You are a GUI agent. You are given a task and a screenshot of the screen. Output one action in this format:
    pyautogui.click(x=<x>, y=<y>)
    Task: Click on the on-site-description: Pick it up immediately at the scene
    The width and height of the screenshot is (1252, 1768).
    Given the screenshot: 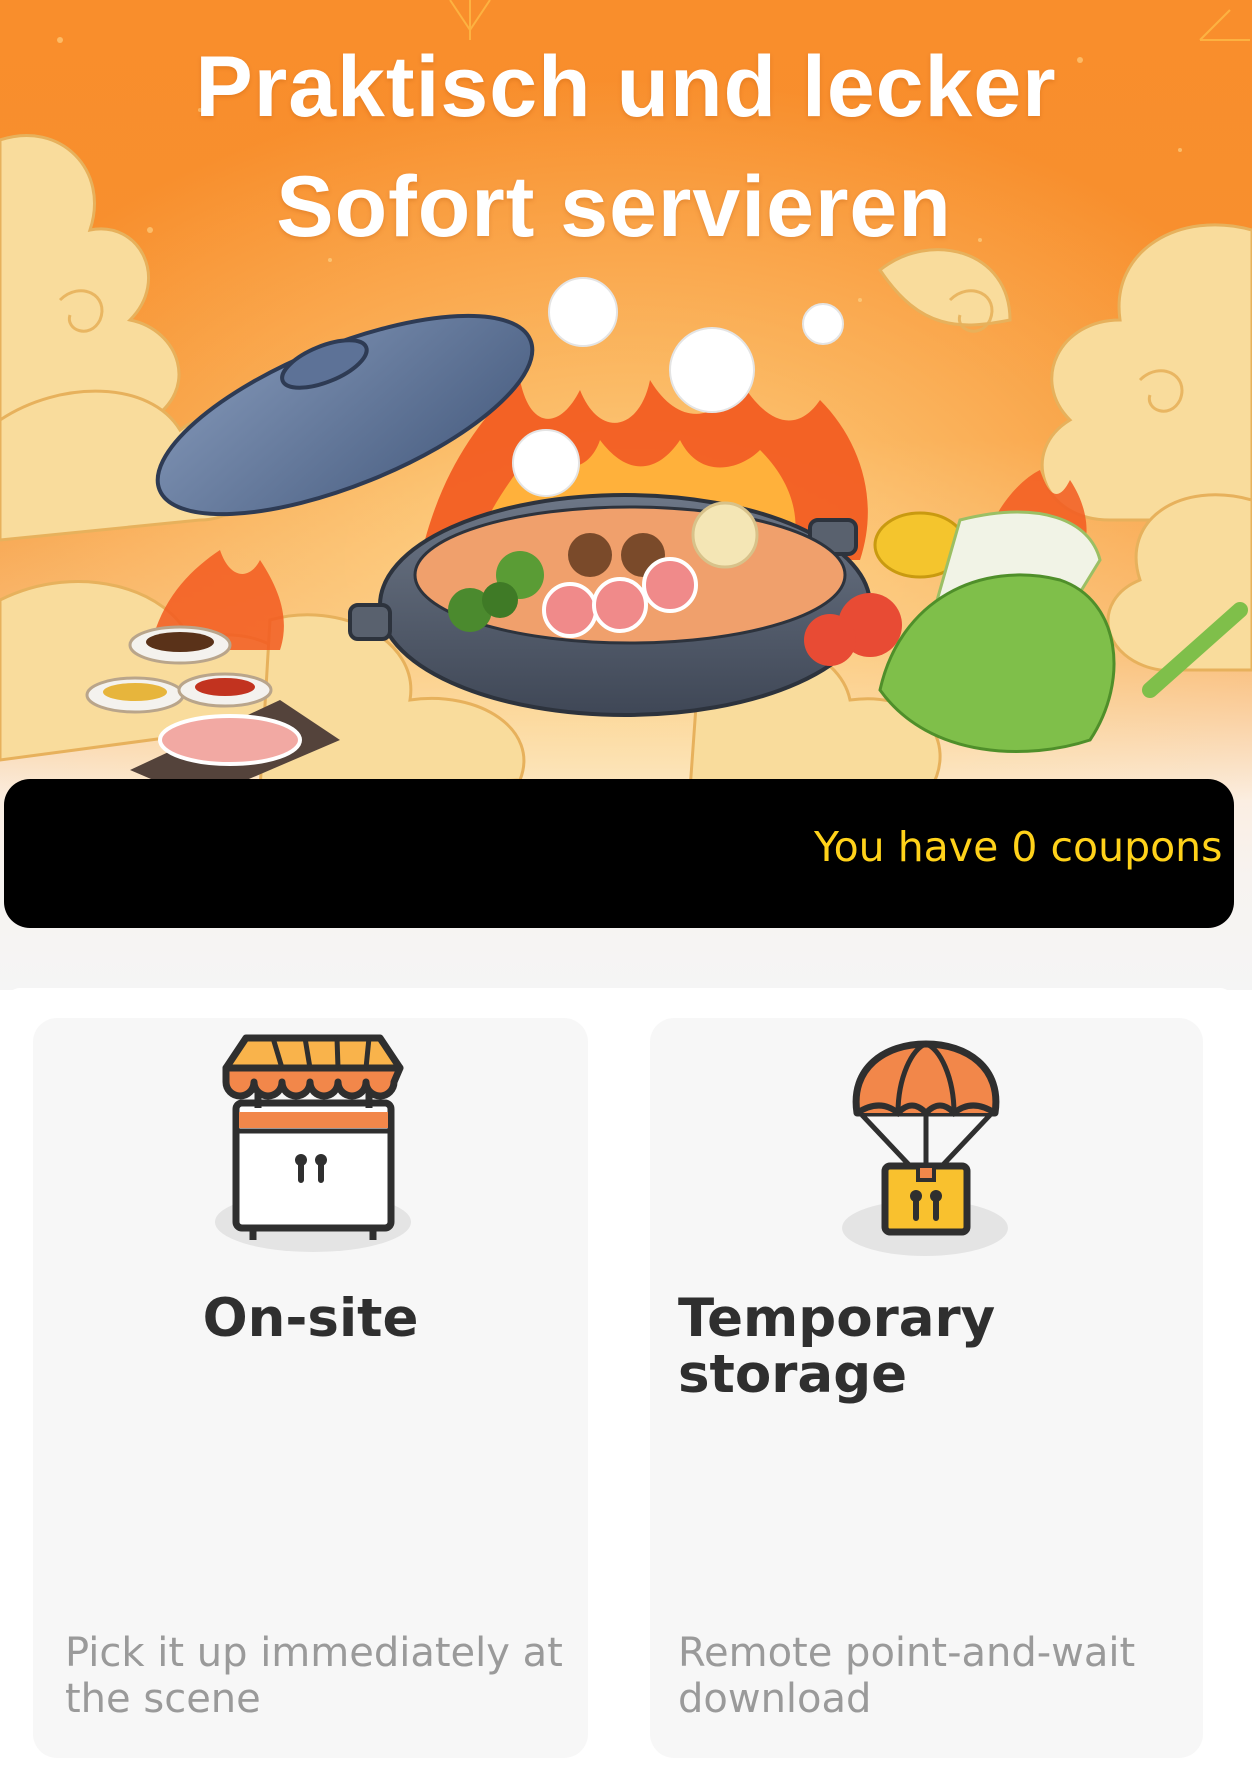 What is the action you would take?
    pyautogui.click(x=314, y=1676)
    